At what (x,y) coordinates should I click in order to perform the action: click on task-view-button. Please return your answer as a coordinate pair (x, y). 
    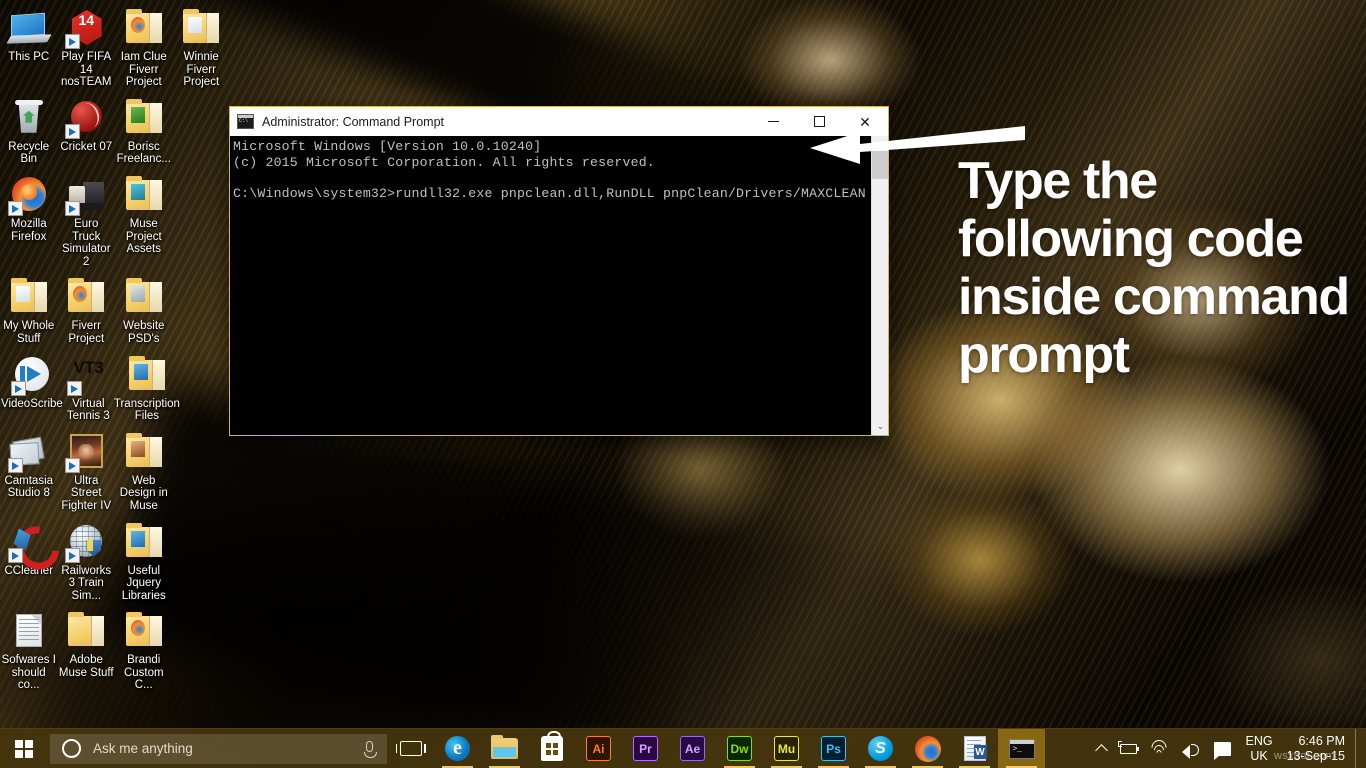
    Looking at the image, I should click on (410, 748).